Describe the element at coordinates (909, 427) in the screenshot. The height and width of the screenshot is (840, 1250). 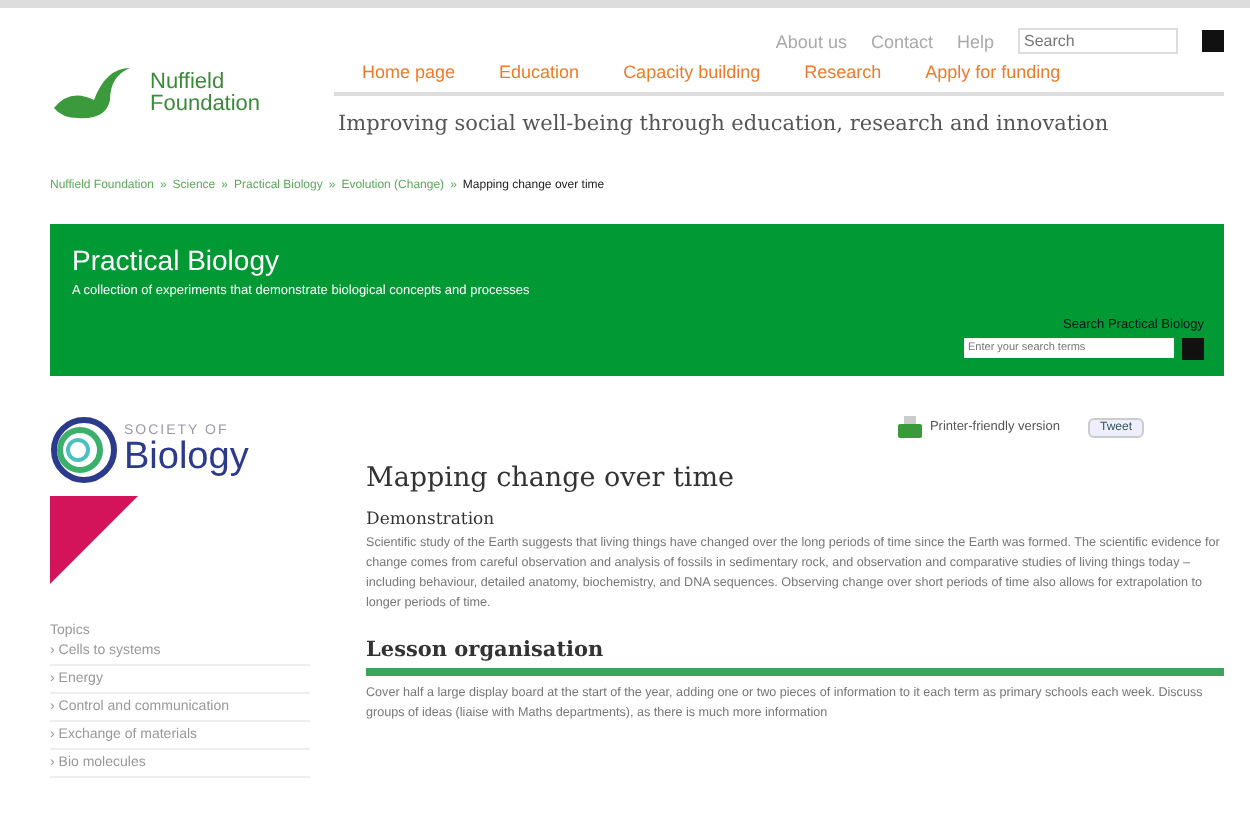
I see `printer-icon` at that location.